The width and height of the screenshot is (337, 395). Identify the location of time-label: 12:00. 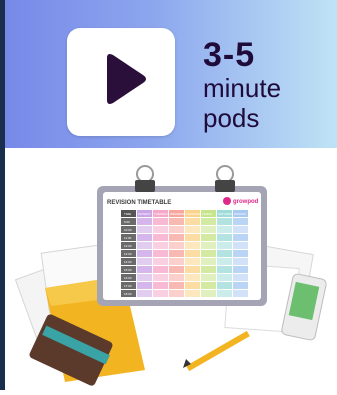
(128, 246).